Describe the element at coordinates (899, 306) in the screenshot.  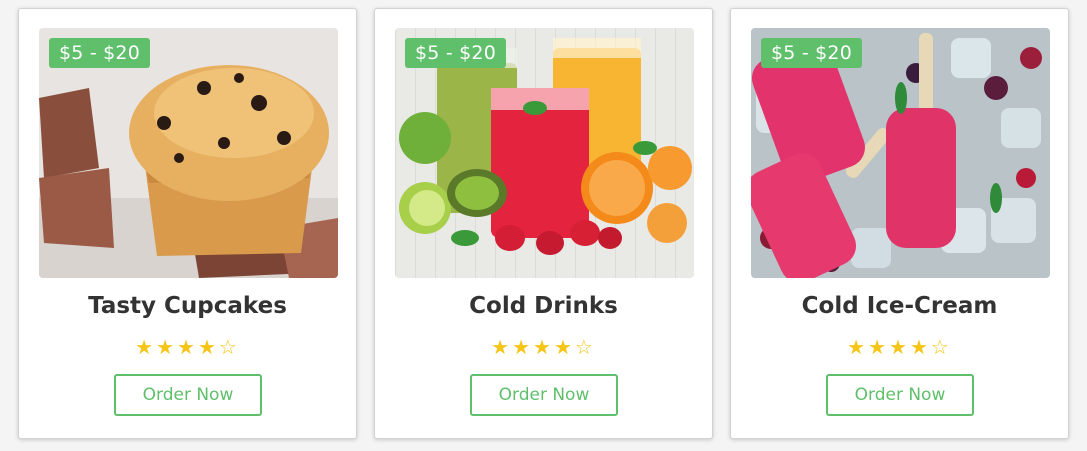
I see `card-title: Cold Ice-Cream` at that location.